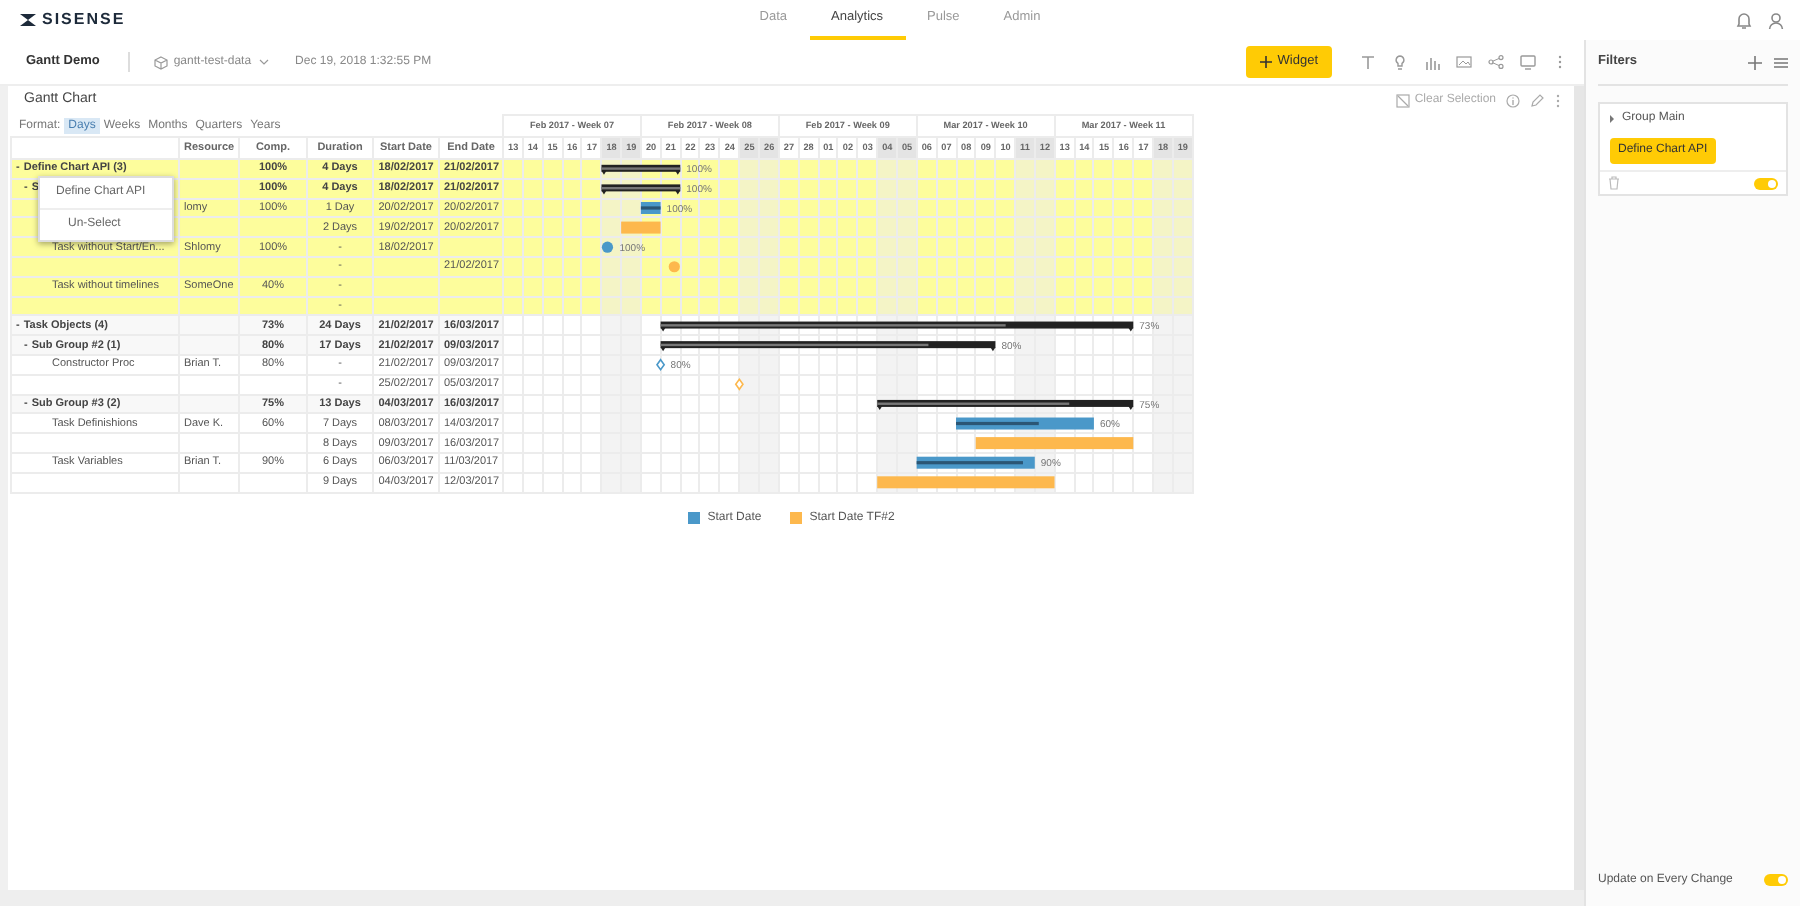 The width and height of the screenshot is (1800, 906). What do you see at coordinates (1755, 62) in the screenshot?
I see `add-icon` at bounding box center [1755, 62].